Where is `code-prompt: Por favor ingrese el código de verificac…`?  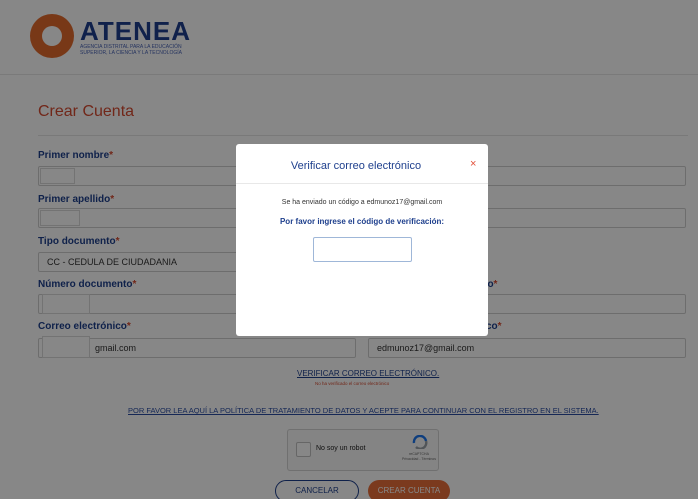
code-prompt: Por favor ingrese el código de verificac… is located at coordinates (362, 221).